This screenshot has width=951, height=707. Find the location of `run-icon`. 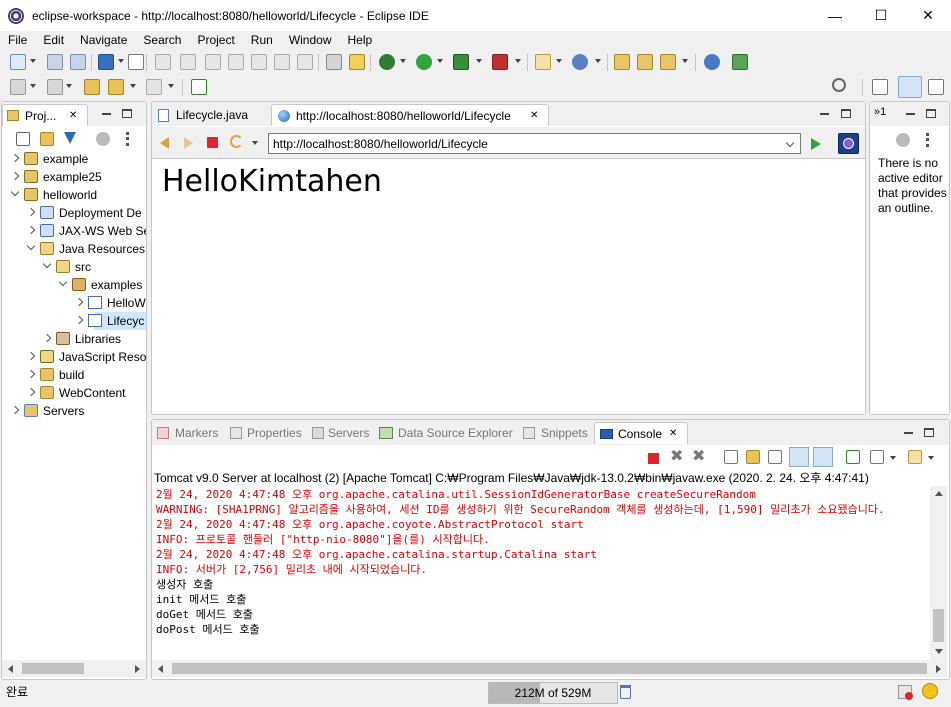

run-icon is located at coordinates (424, 62).